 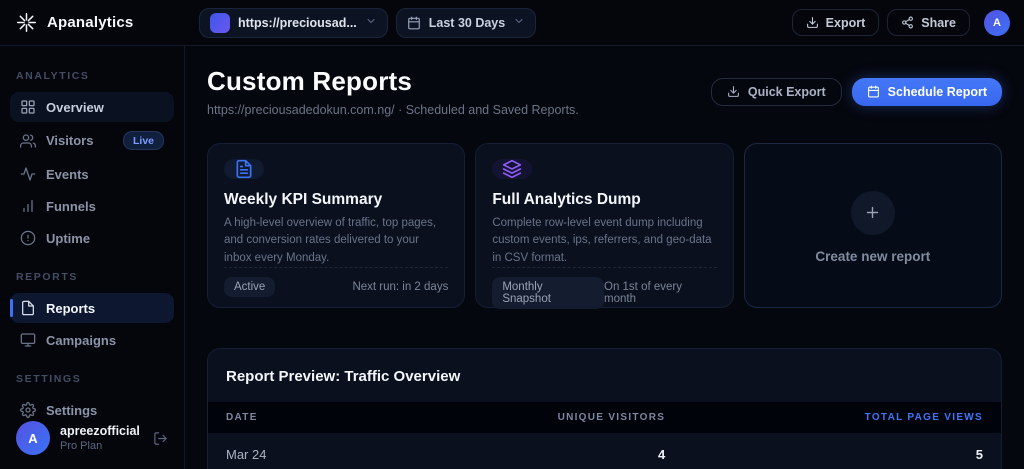 I want to click on sidebar-item-events: Events, so click(x=92, y=174).